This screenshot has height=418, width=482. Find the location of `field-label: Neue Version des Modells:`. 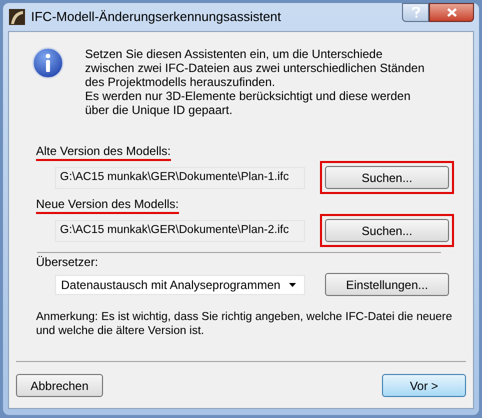

field-label: Neue Version des Modells: is located at coordinates (107, 205).